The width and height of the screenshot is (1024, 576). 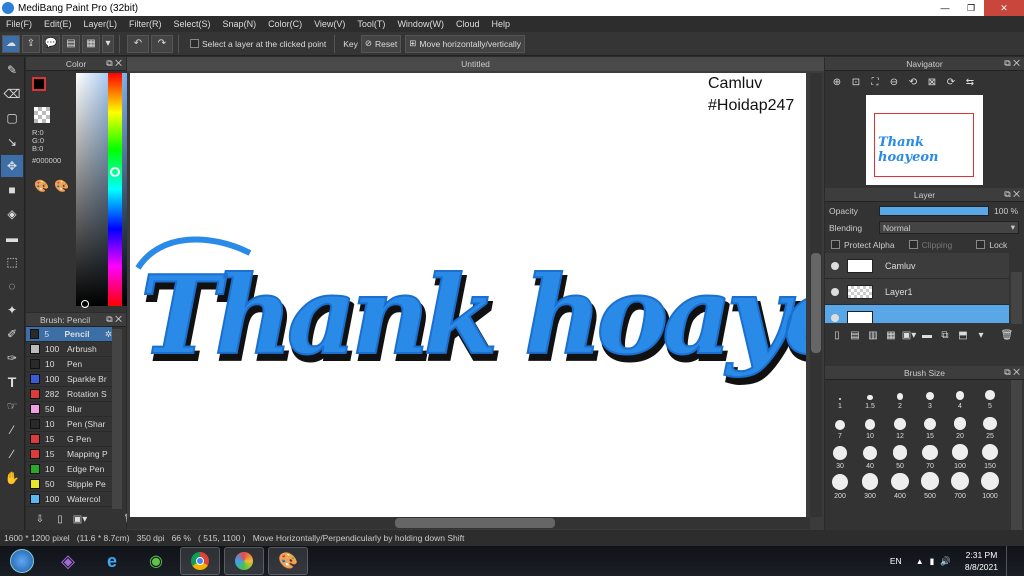 I want to click on new-1bit-layer-icon: ▦, so click(x=891, y=335).